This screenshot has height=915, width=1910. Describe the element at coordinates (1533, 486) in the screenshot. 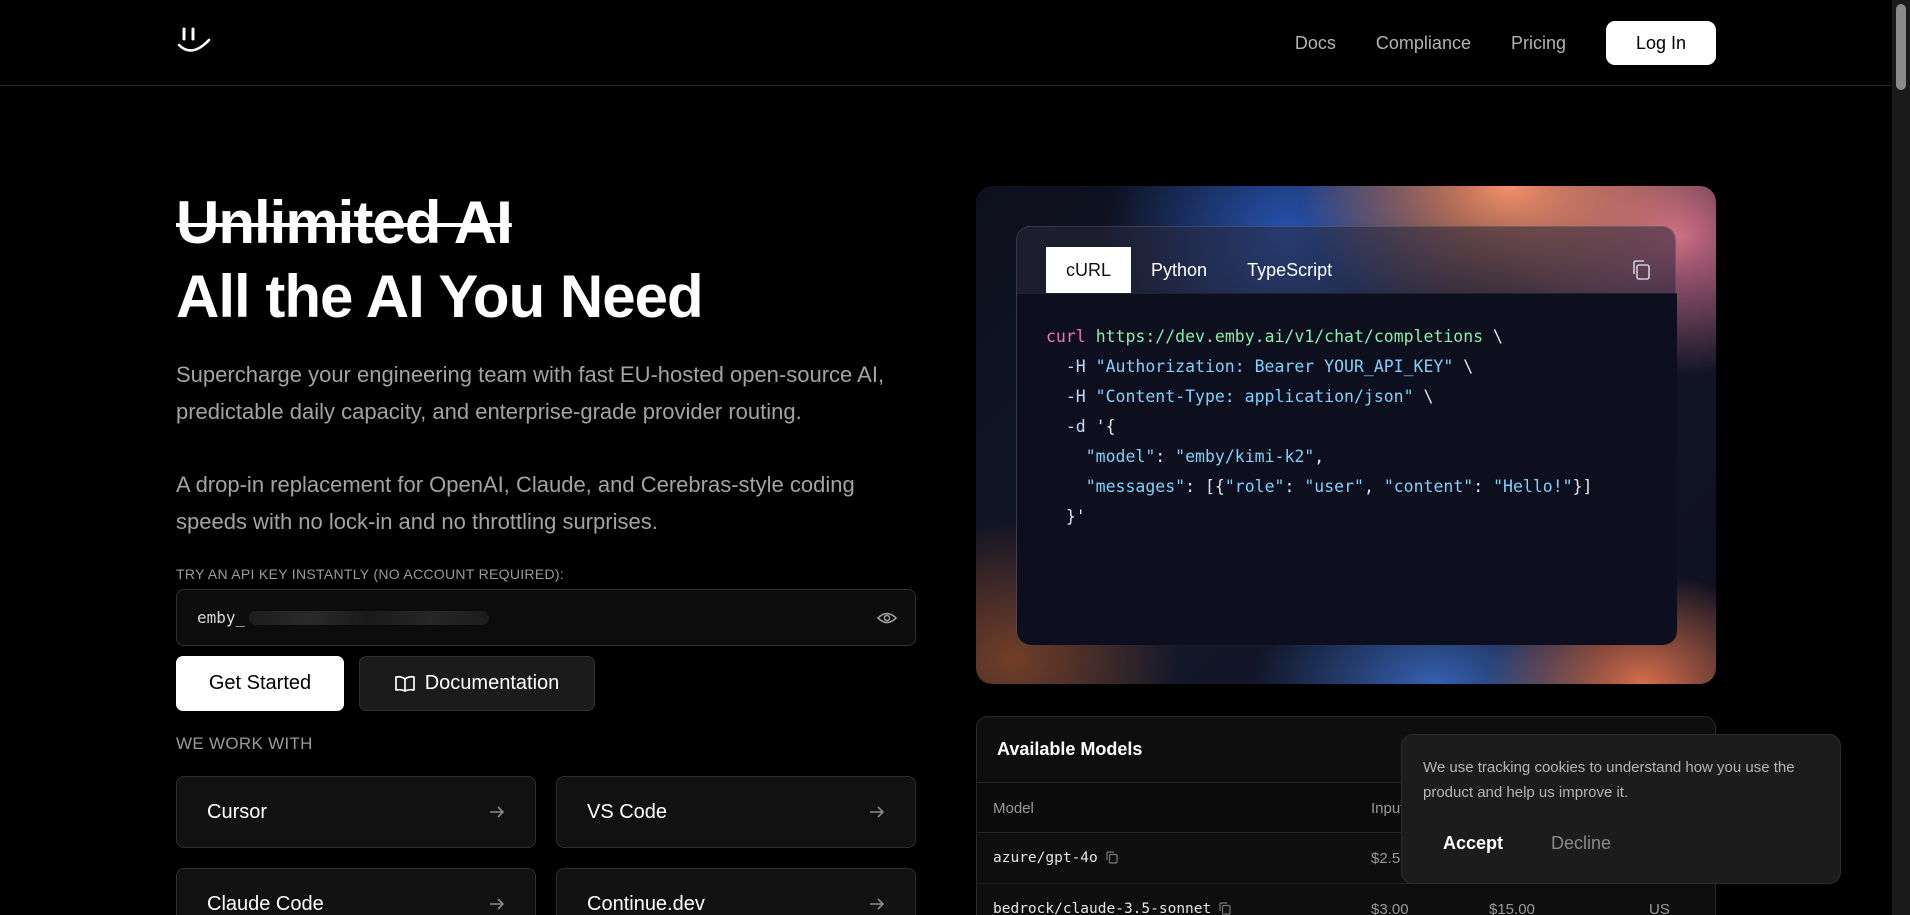

I see `code-token: "Hello!"` at that location.